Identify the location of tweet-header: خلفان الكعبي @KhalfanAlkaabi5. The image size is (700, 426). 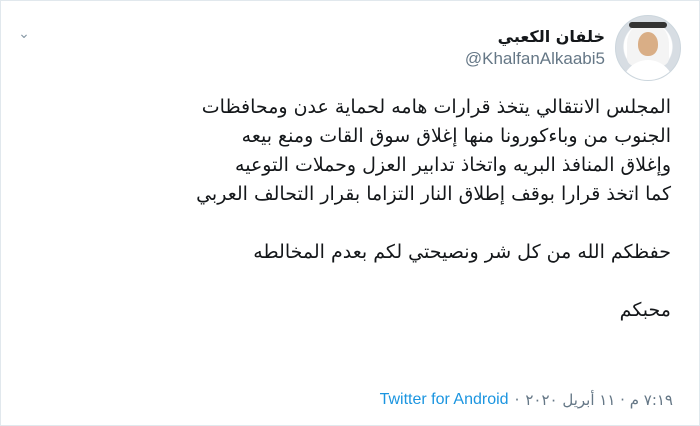
(573, 48).